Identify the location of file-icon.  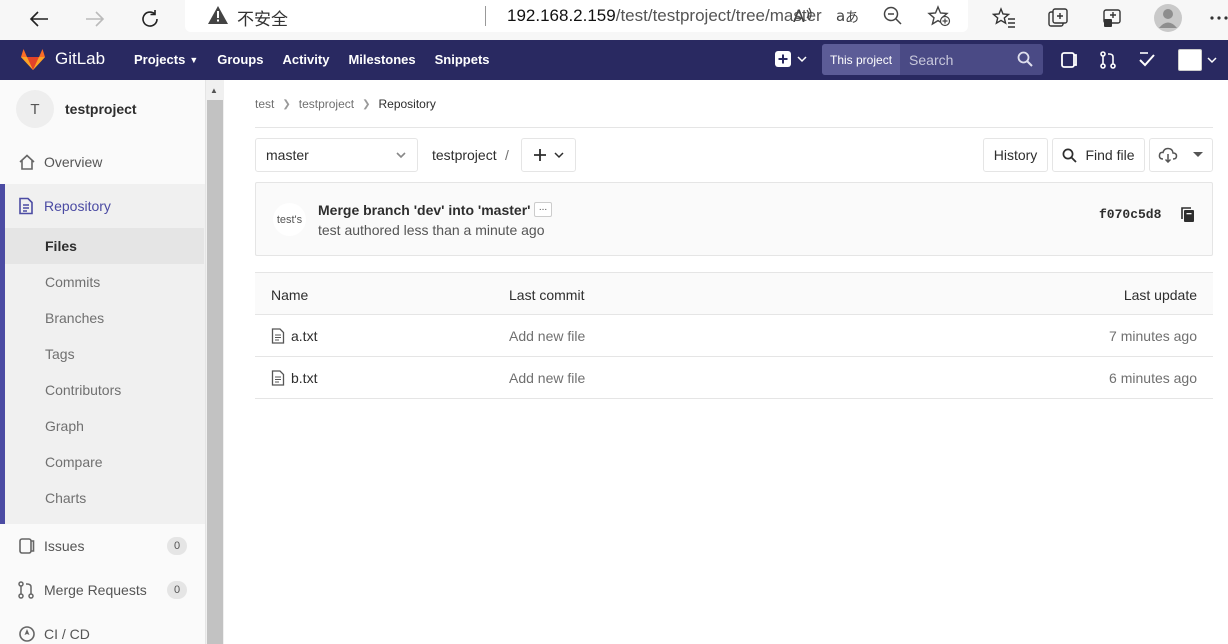
(278, 336).